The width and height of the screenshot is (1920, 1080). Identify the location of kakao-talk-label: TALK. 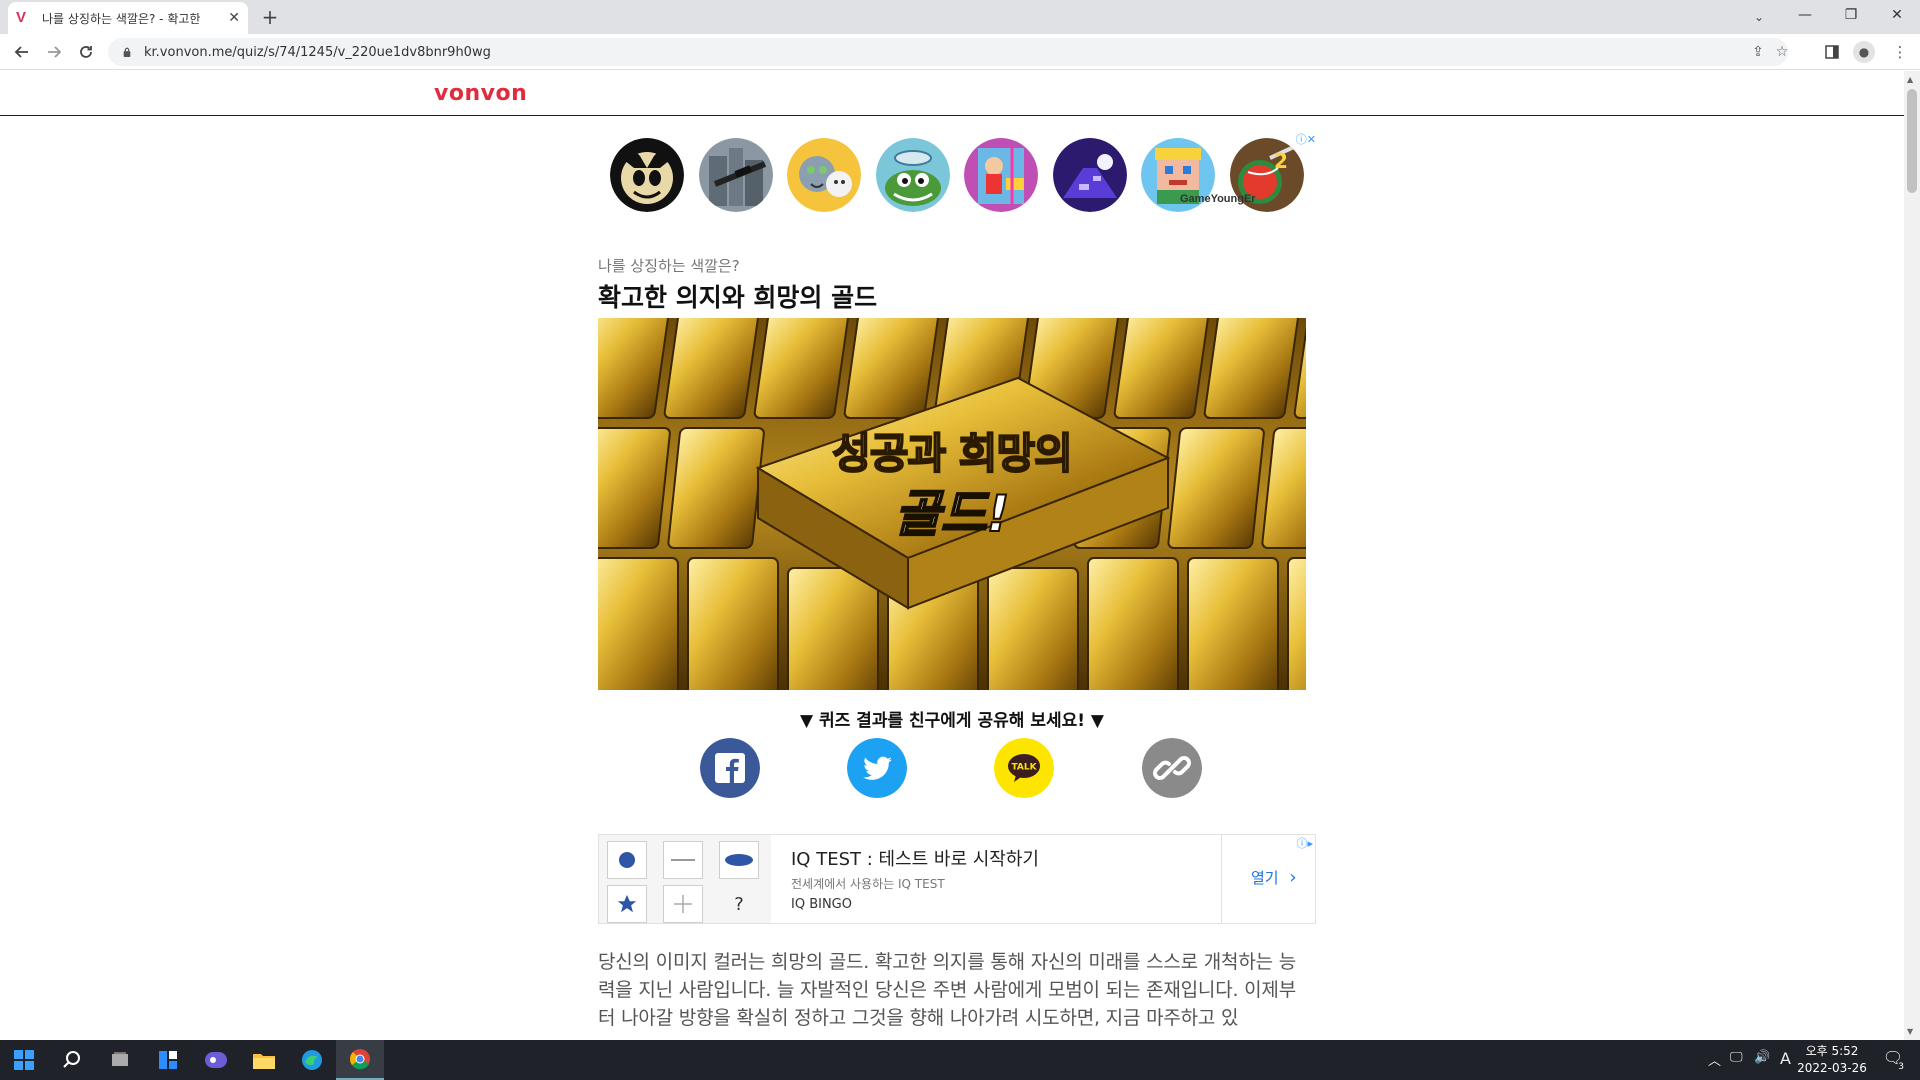
(1024, 768).